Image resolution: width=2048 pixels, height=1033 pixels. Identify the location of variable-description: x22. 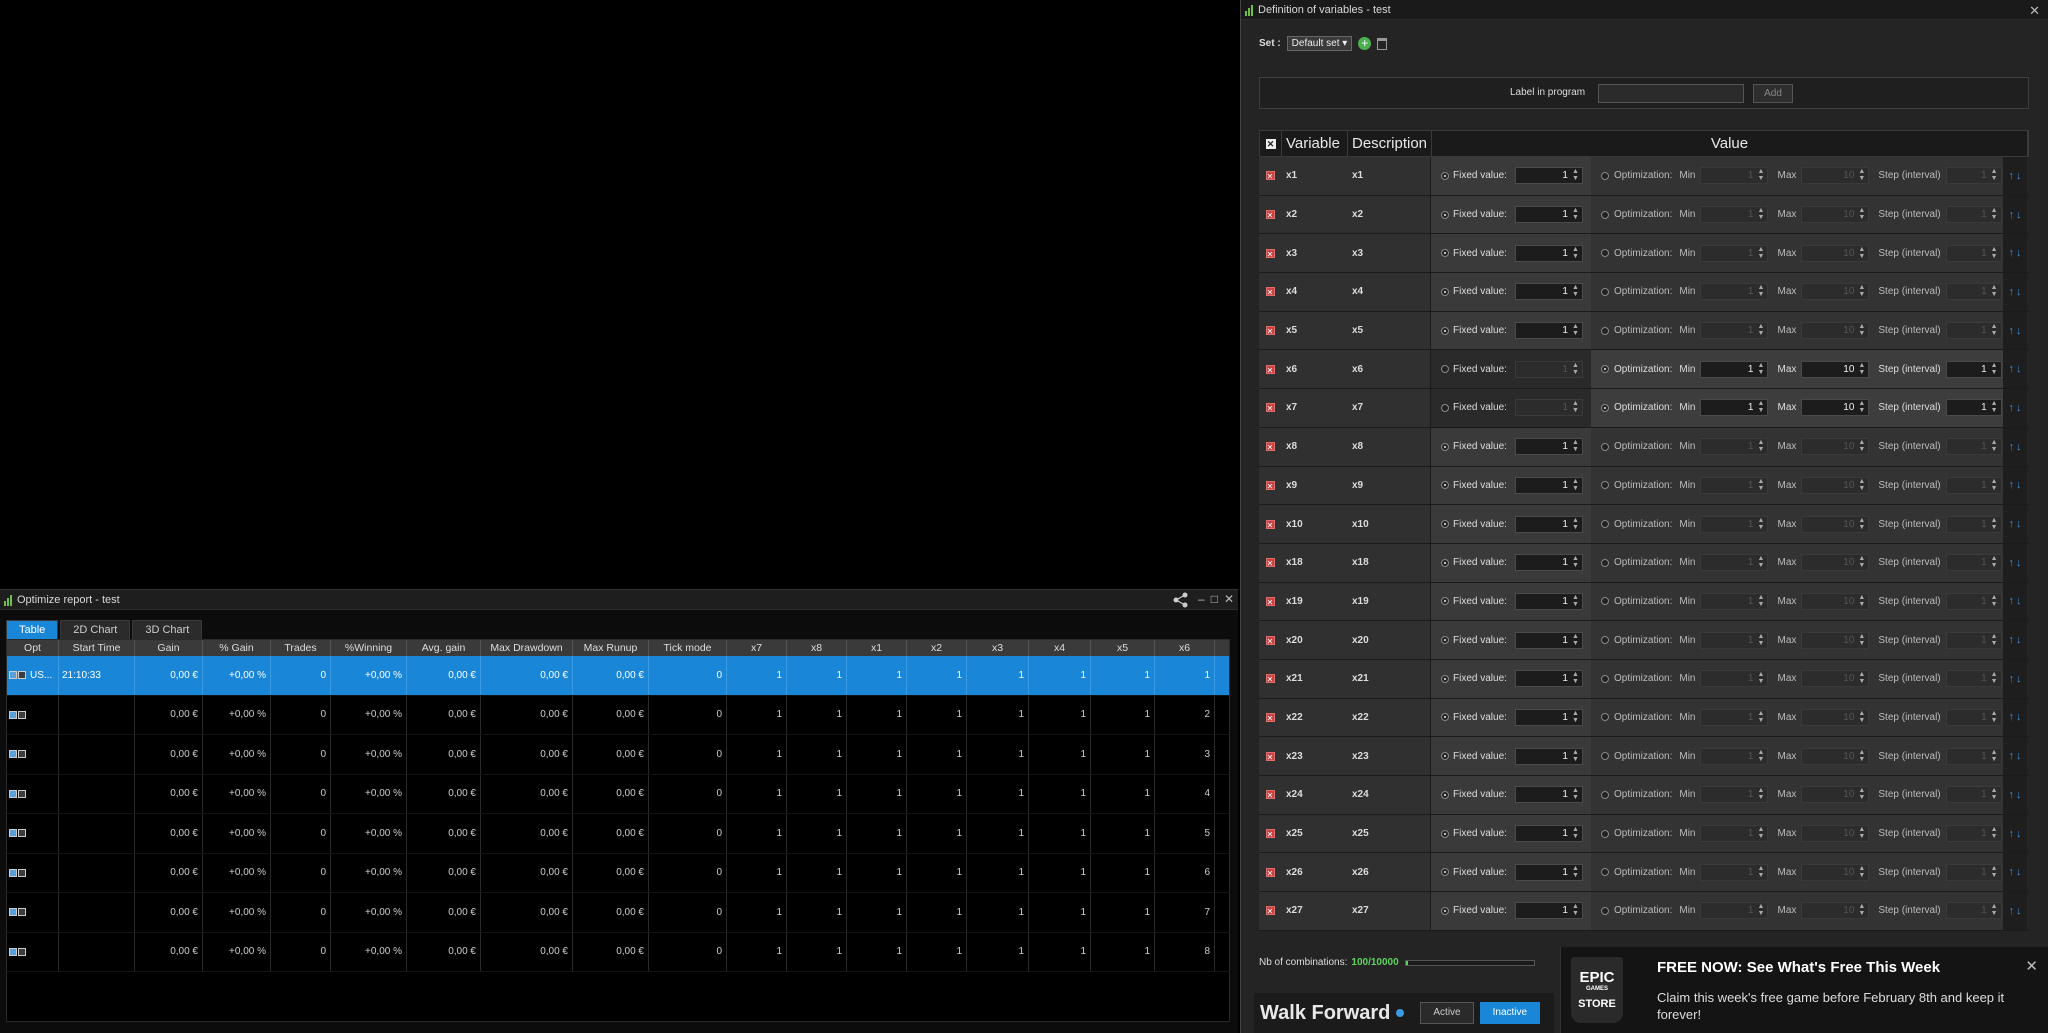
(1389, 717).